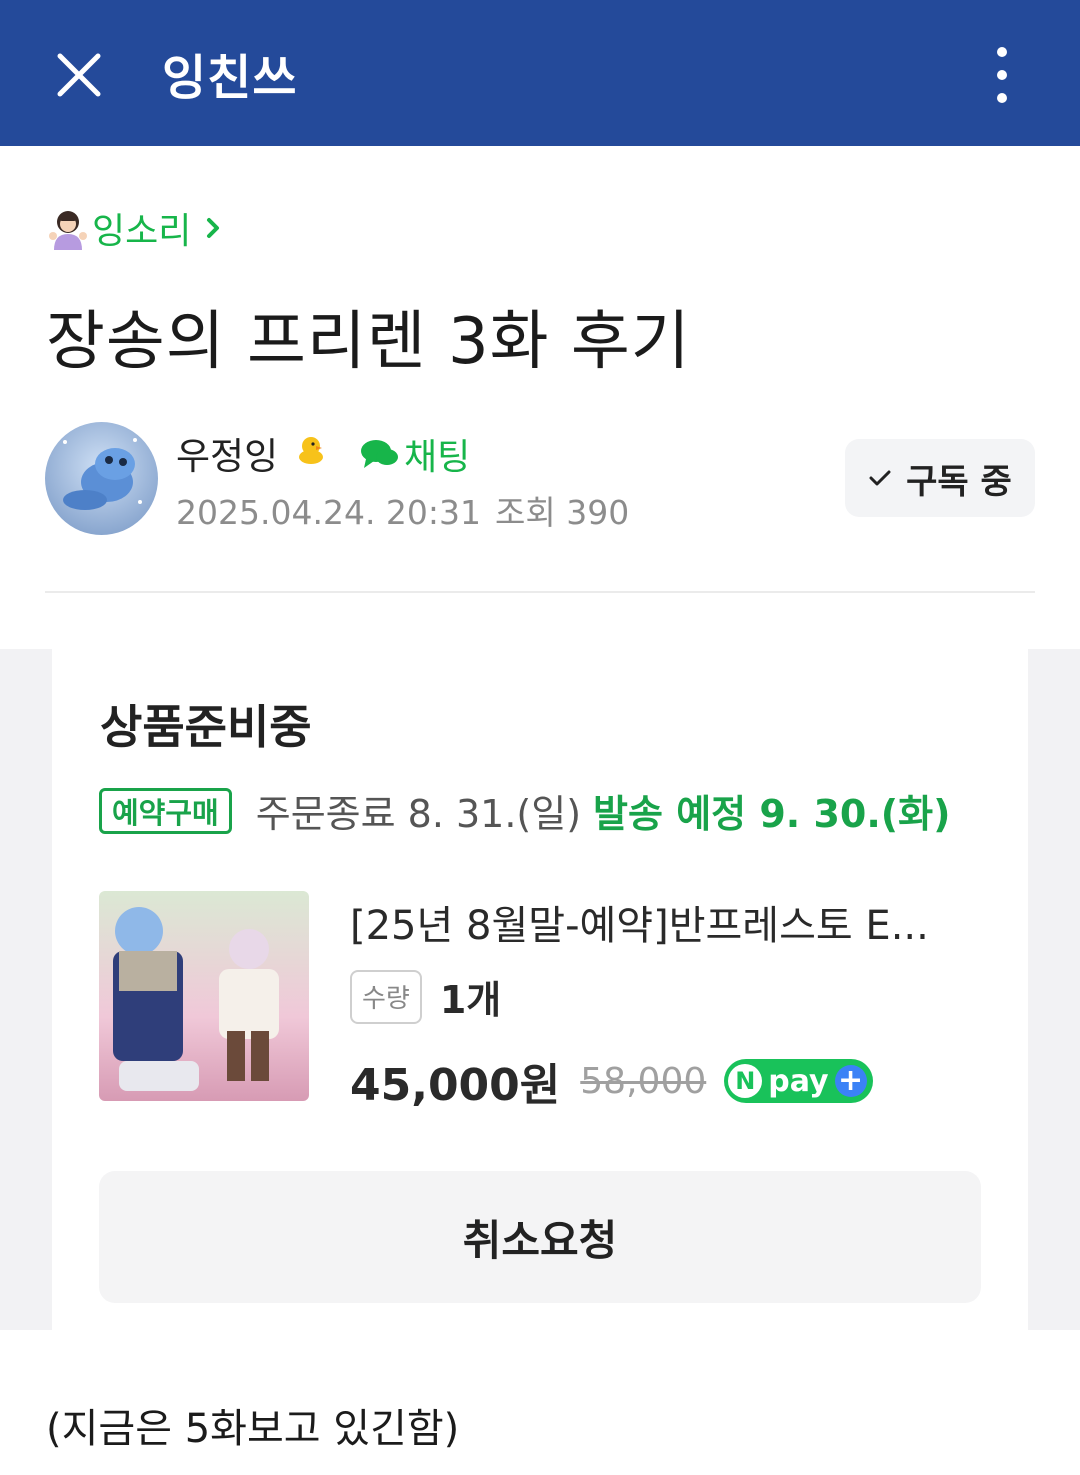 The image size is (1080, 1475). I want to click on avatar, so click(101, 478).